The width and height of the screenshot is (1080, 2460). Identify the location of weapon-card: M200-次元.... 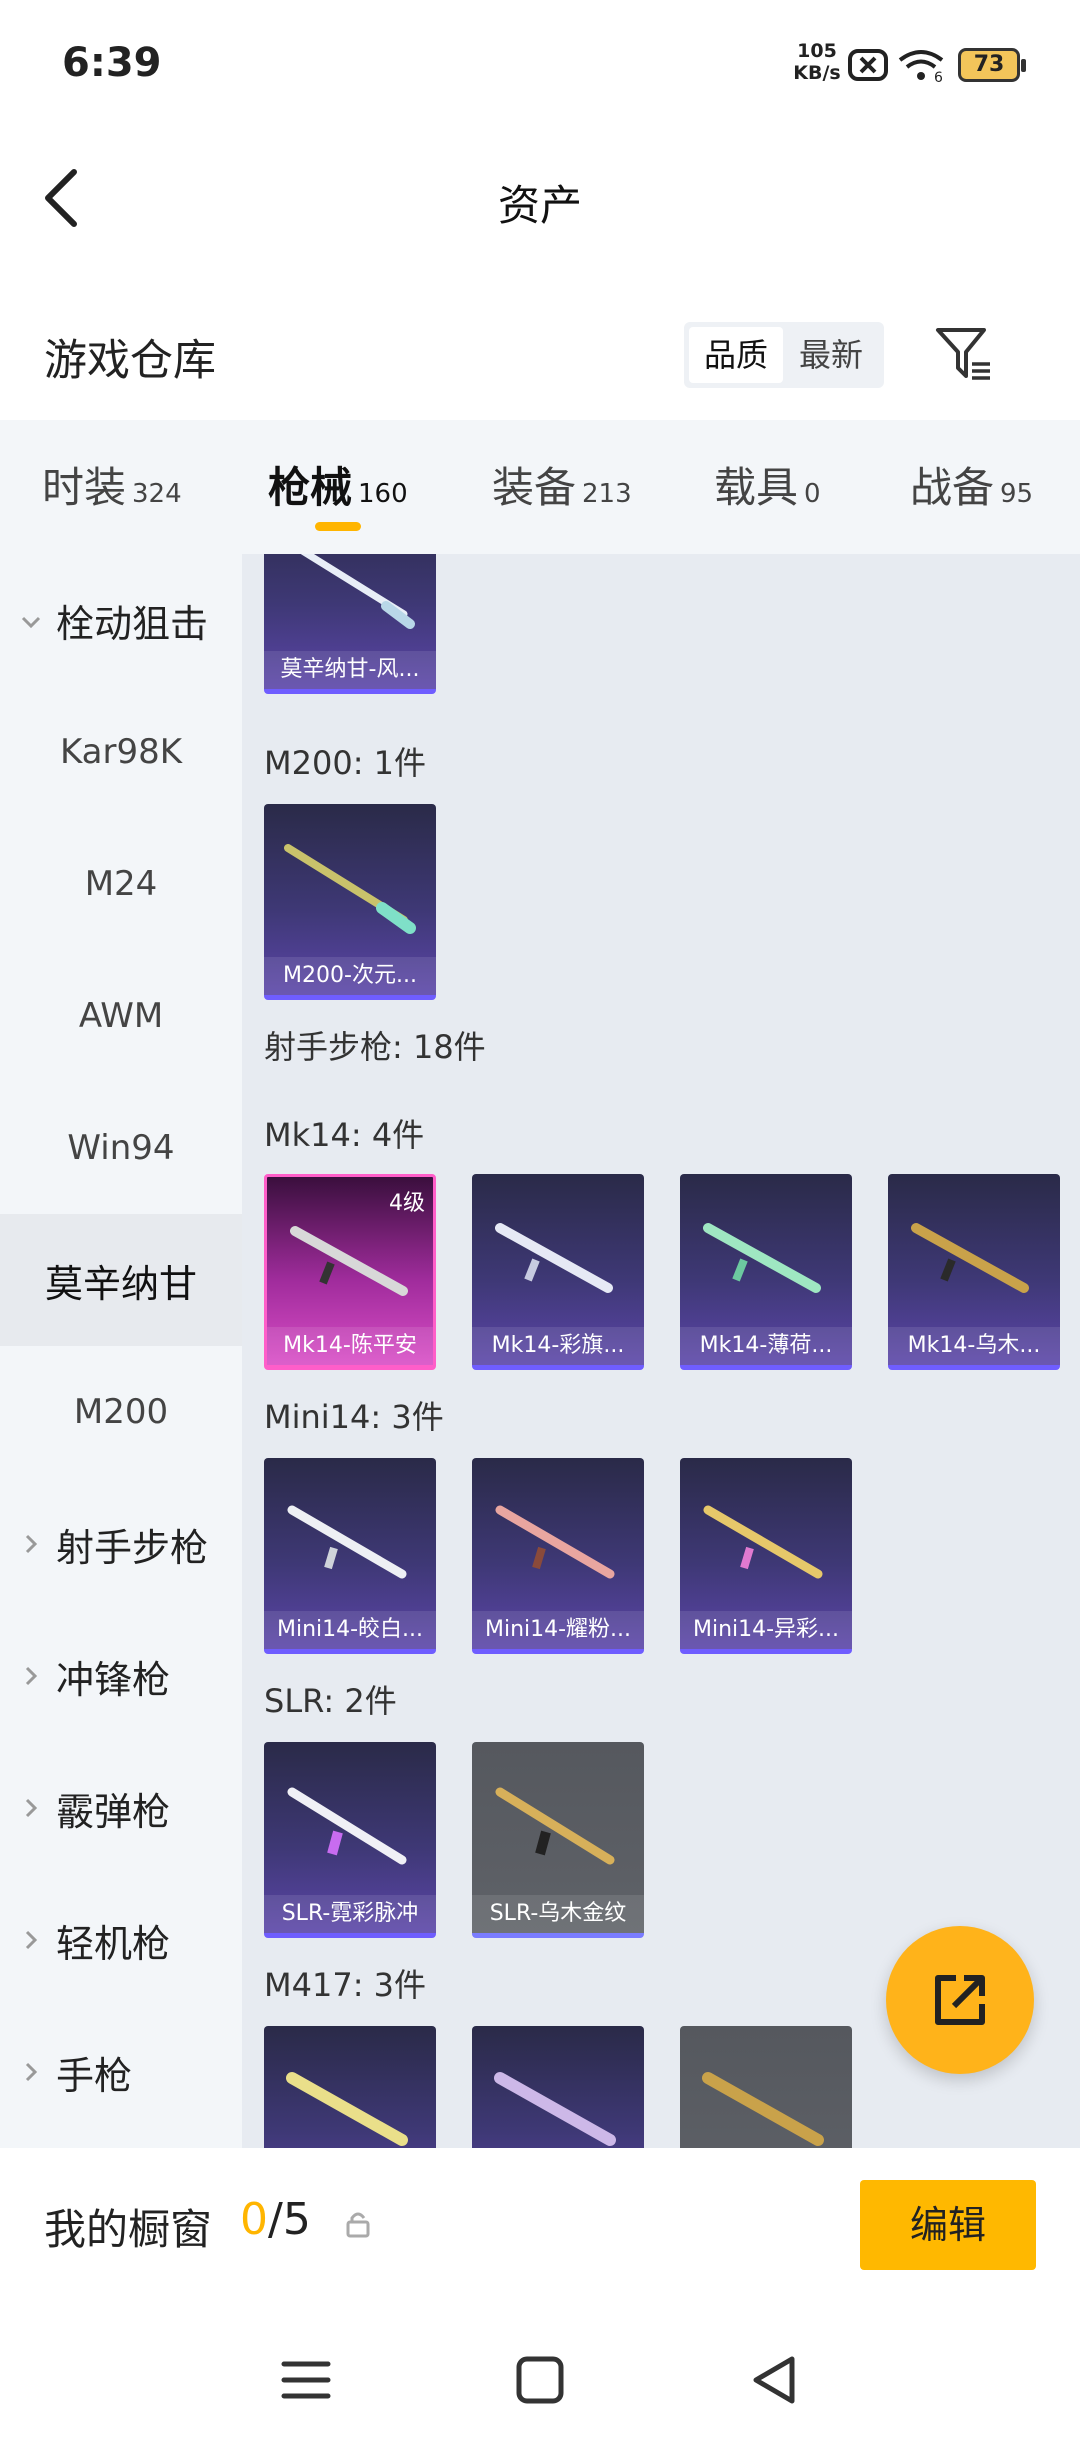
(350, 902).